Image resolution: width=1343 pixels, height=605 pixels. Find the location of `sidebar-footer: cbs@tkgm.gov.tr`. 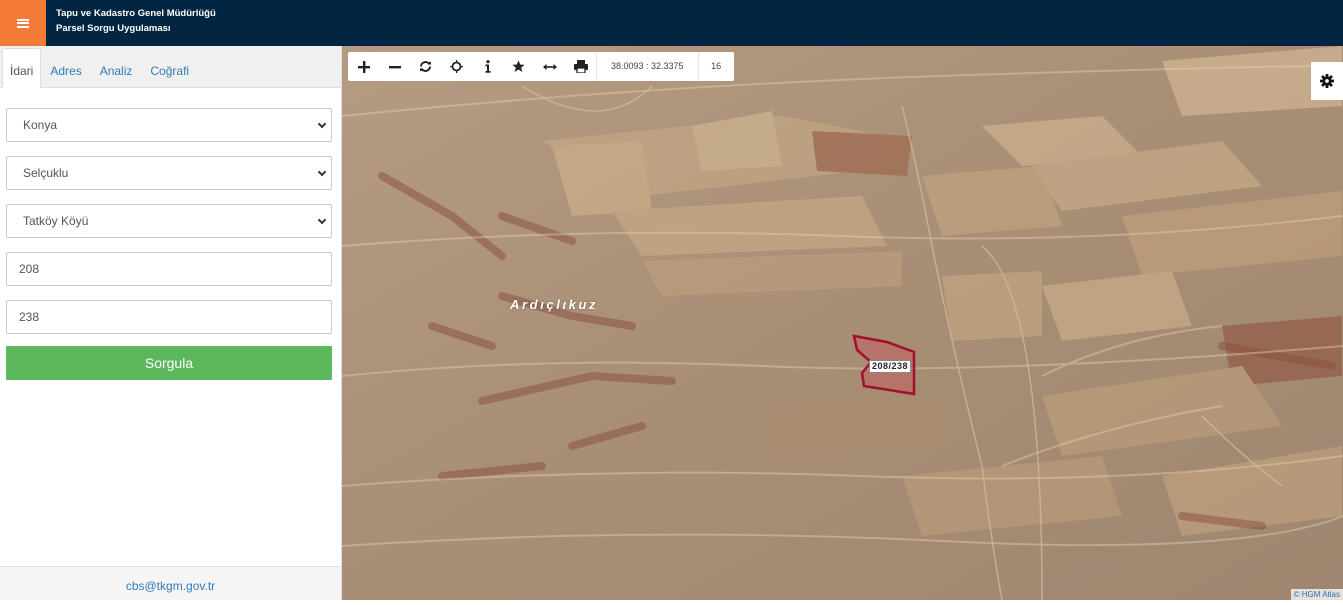

sidebar-footer: cbs@tkgm.gov.tr is located at coordinates (170, 583).